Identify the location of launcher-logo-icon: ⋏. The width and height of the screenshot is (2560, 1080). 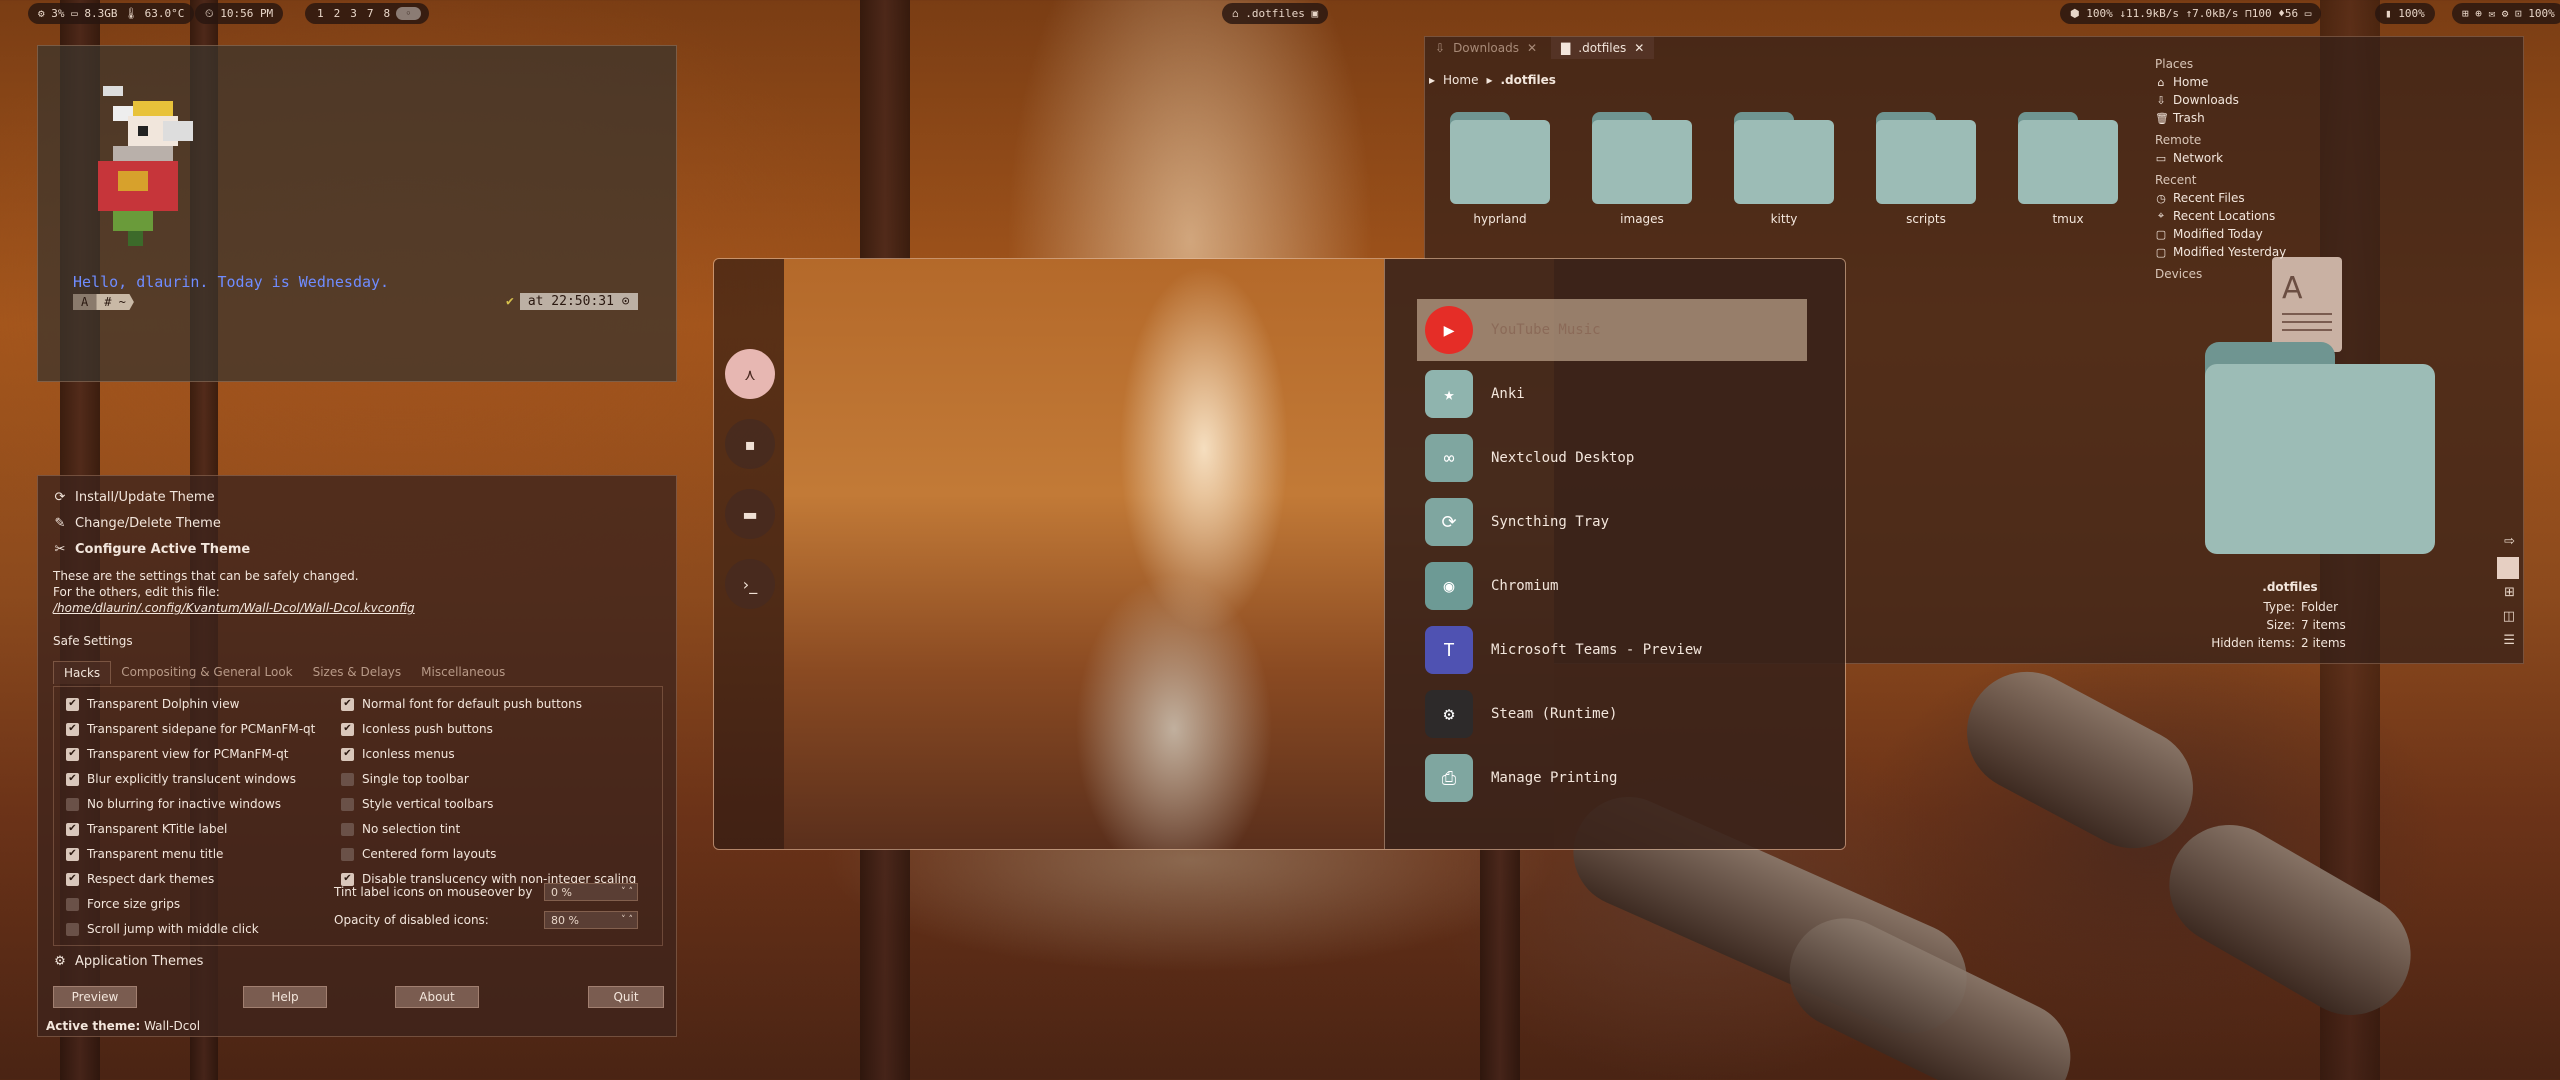
(750, 374).